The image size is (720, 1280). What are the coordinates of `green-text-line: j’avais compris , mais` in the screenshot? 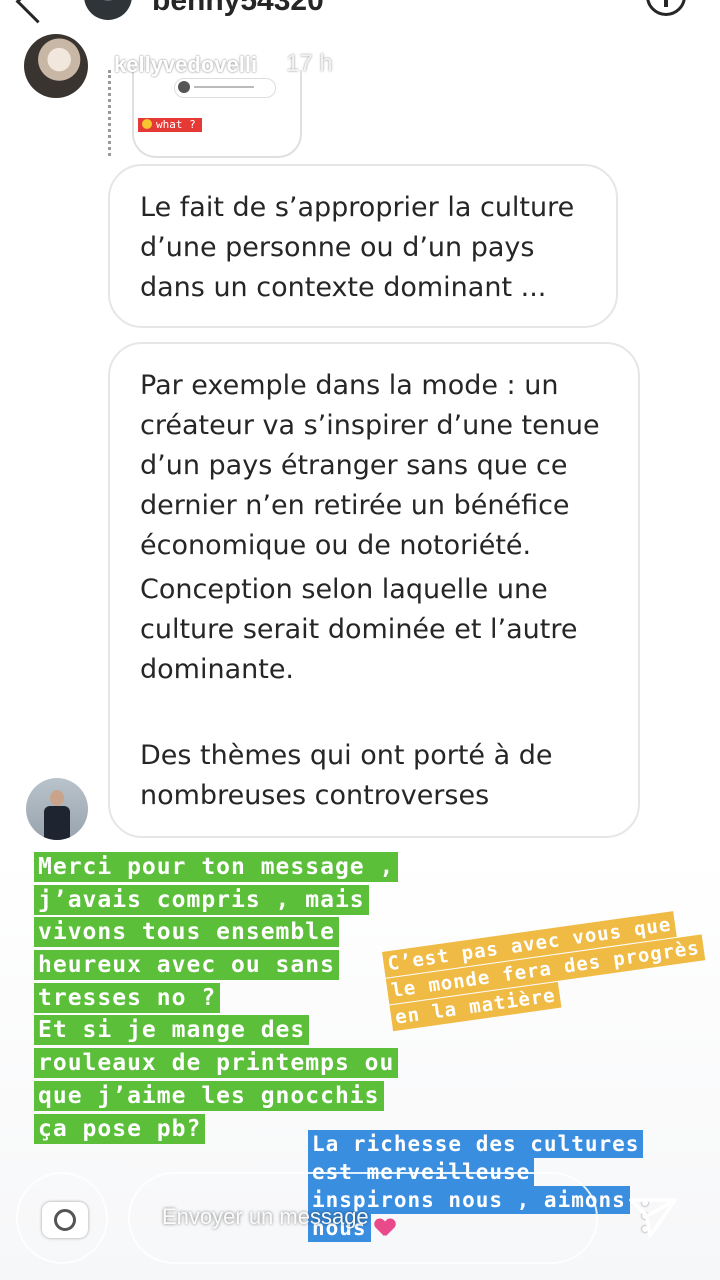 It's located at (201, 899).